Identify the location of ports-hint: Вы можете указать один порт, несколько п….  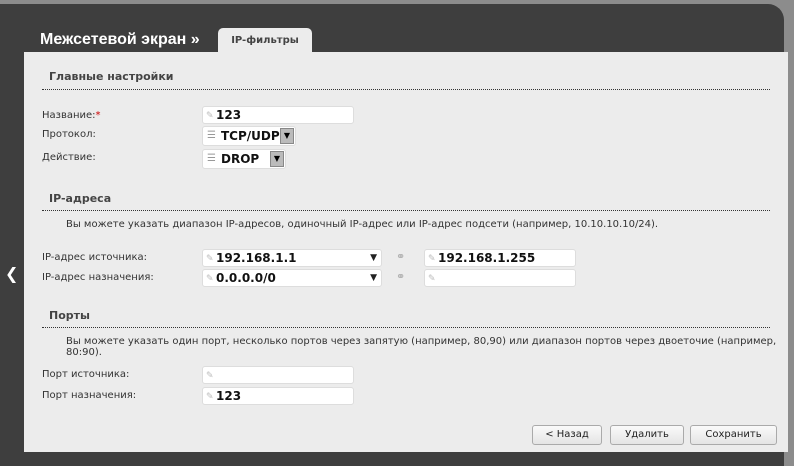
(421, 347).